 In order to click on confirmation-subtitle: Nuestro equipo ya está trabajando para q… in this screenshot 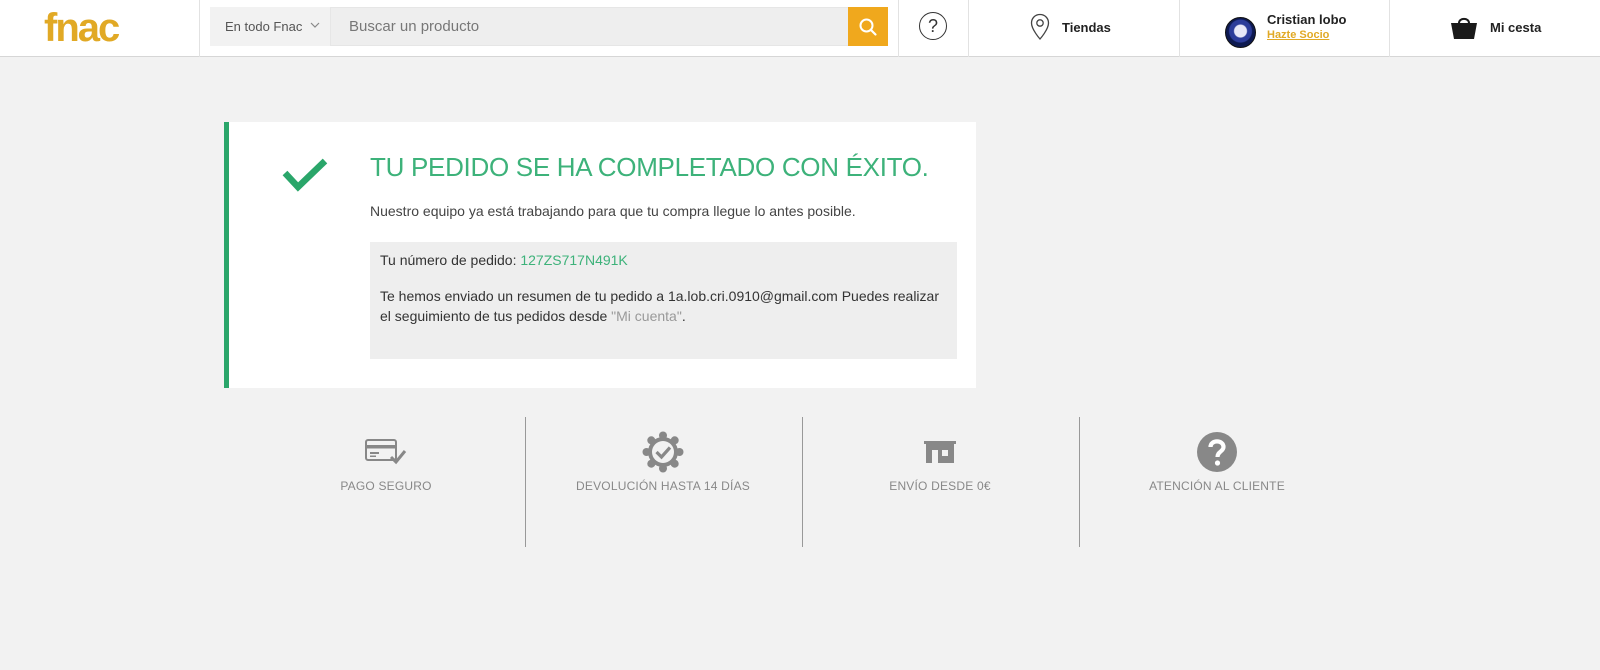, I will do `click(613, 211)`.